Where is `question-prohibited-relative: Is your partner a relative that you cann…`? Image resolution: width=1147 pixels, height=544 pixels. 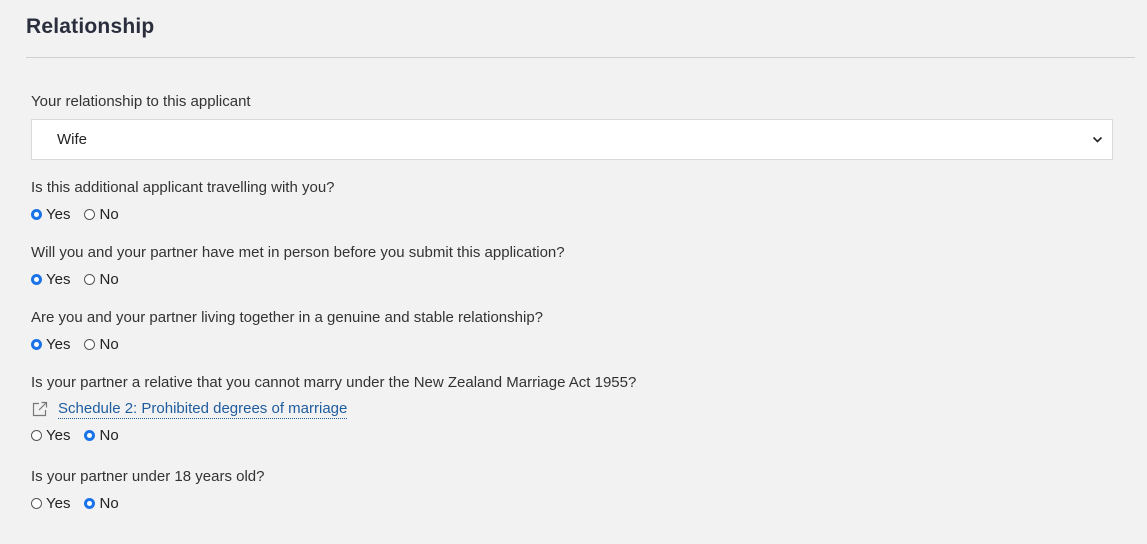 question-prohibited-relative: Is your partner a relative that you cann… is located at coordinates (333, 409).